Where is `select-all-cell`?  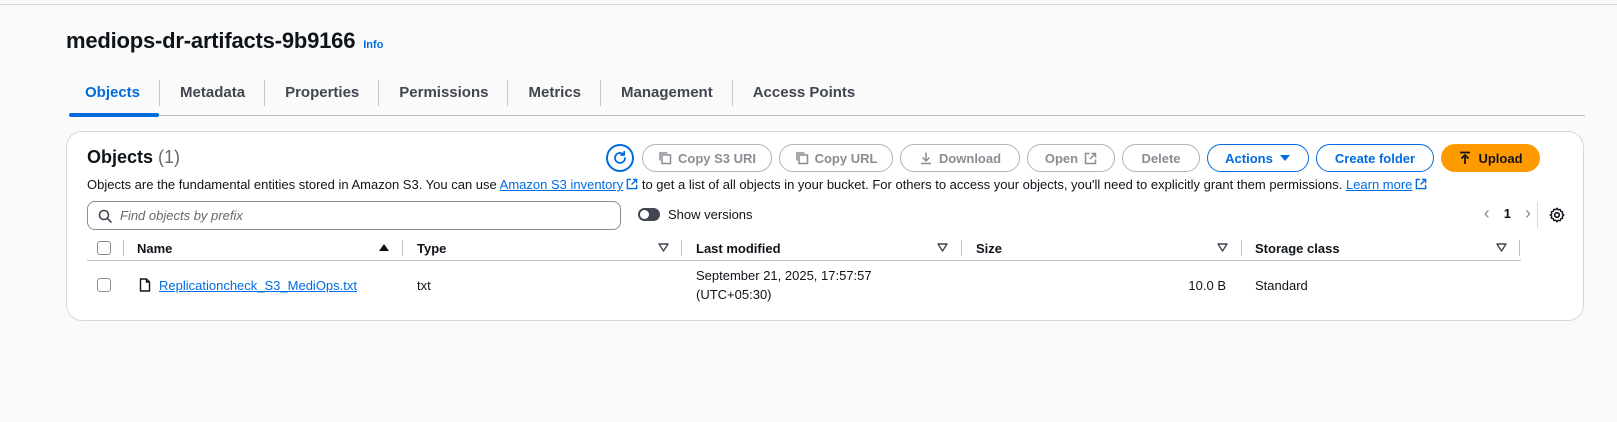
select-all-cell is located at coordinates (104, 248).